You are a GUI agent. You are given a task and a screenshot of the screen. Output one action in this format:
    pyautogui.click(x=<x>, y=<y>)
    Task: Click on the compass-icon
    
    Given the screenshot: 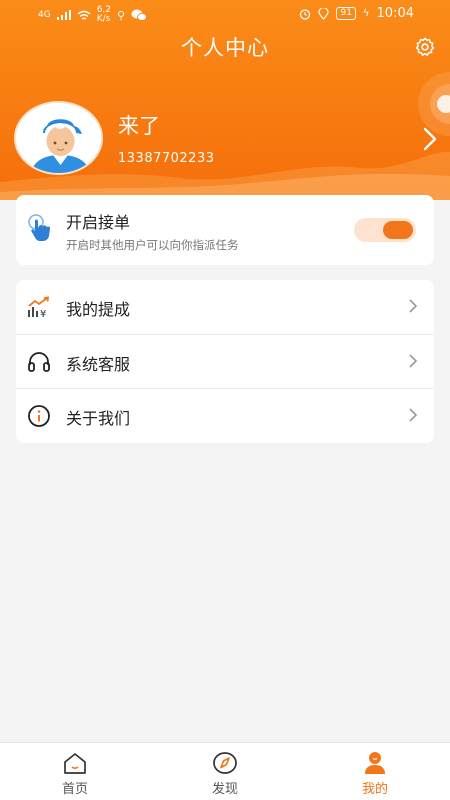 What is the action you would take?
    pyautogui.click(x=225, y=763)
    